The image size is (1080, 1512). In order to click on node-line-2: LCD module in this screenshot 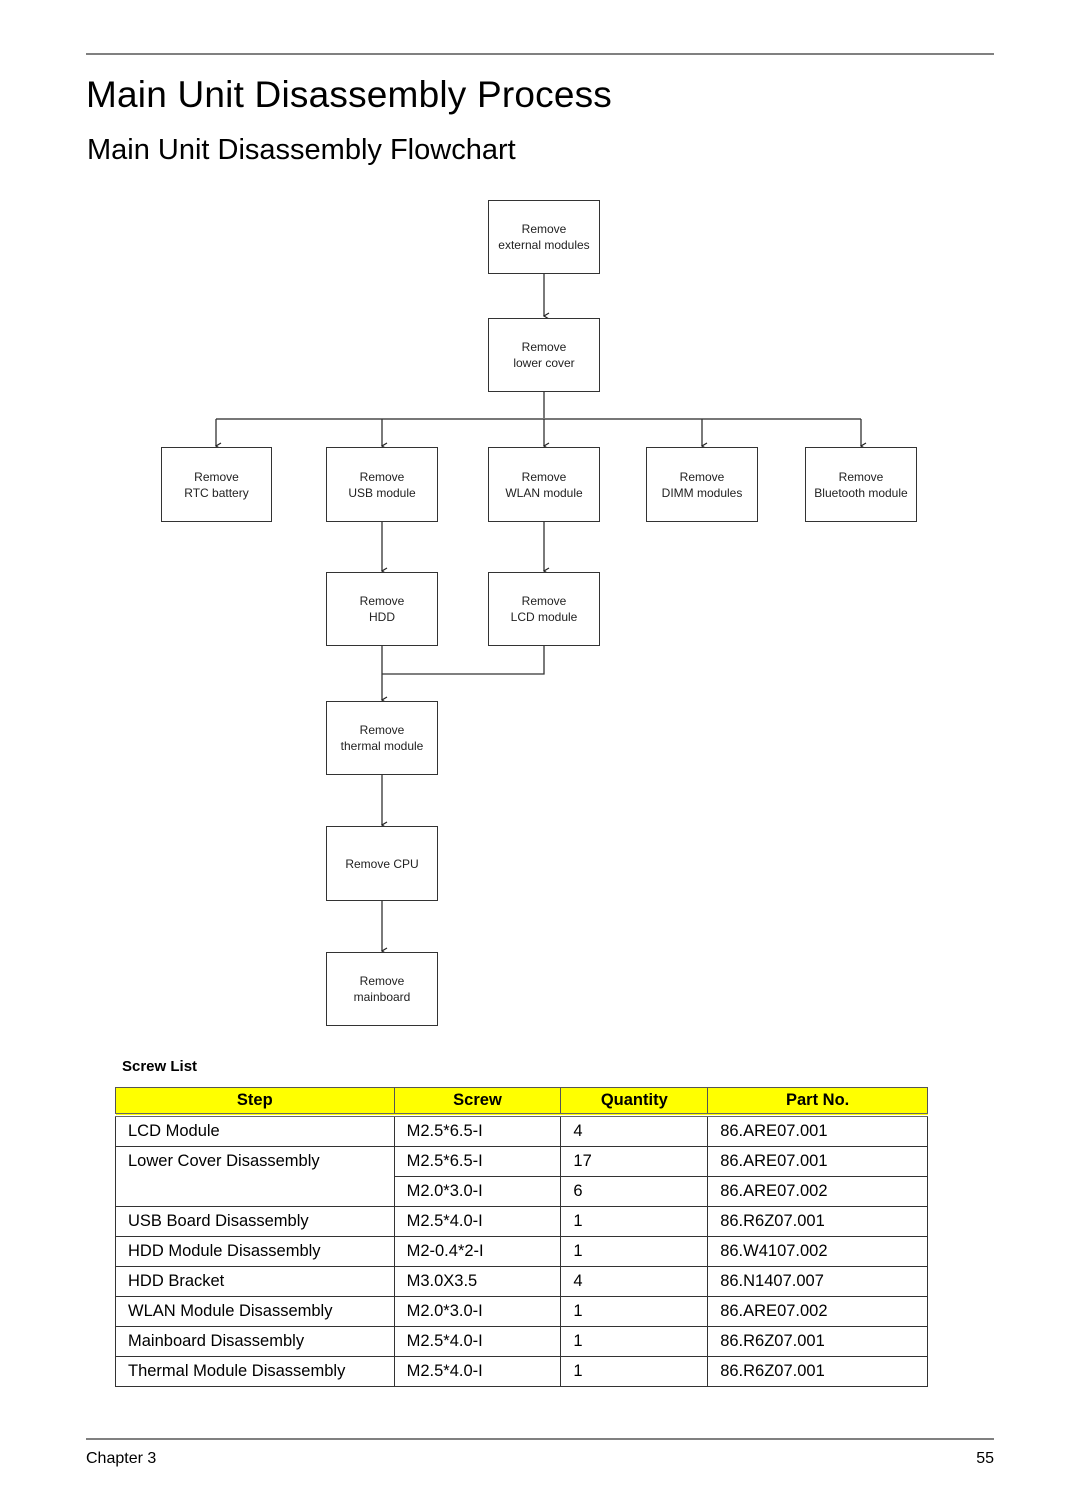, I will do `click(544, 617)`.